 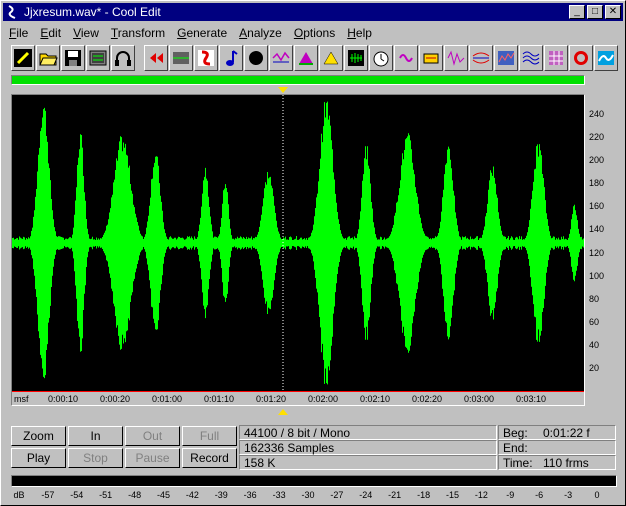 What do you see at coordinates (568, 495) in the screenshot?
I see `meter-scale-label: -3` at bounding box center [568, 495].